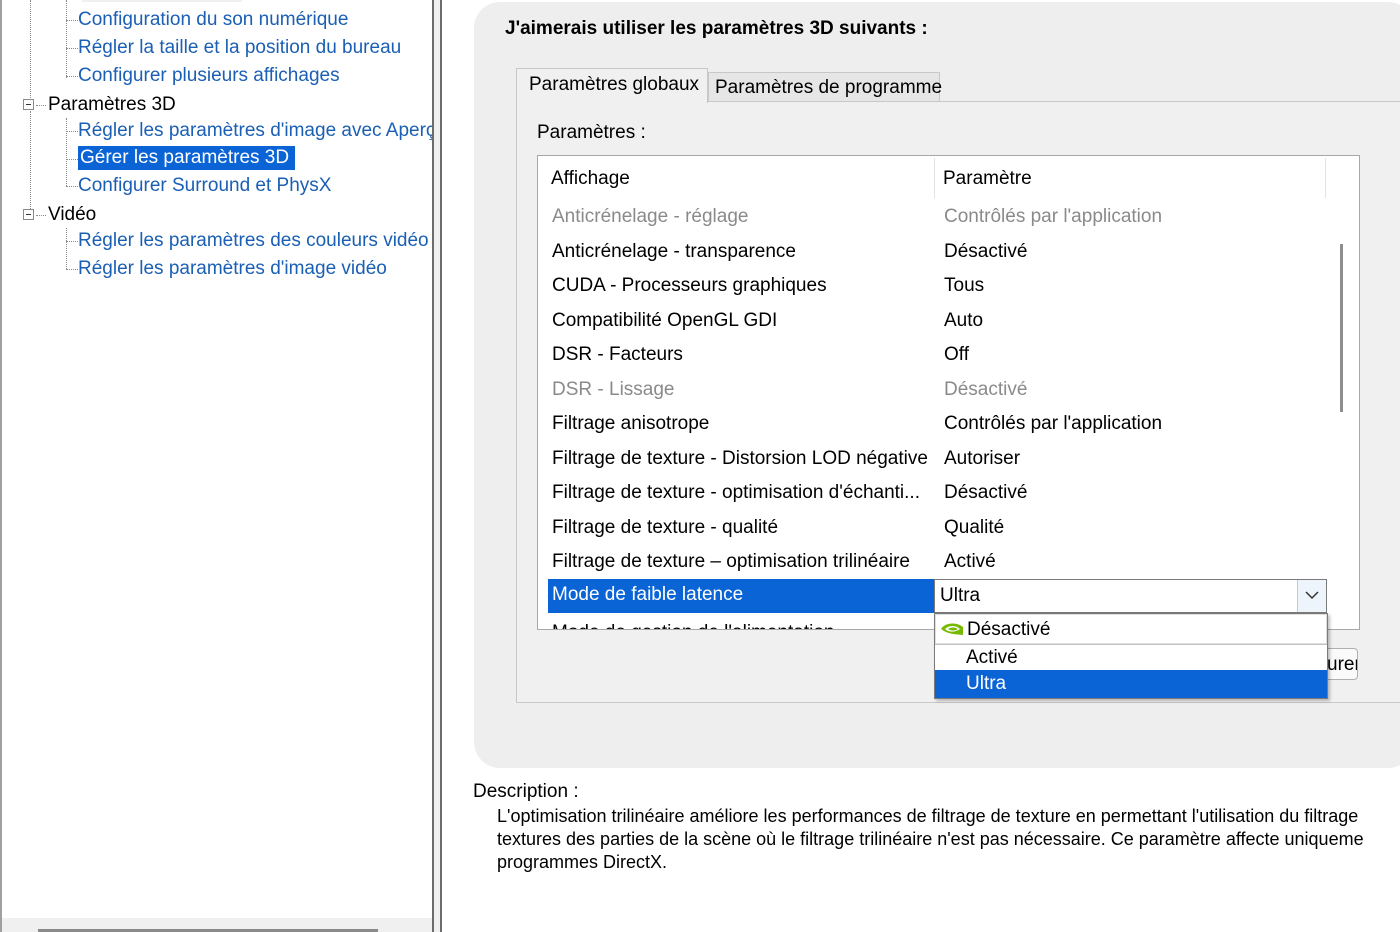  What do you see at coordinates (665, 527) in the screenshot?
I see `row-feature: Filtrage de texture - qualité` at bounding box center [665, 527].